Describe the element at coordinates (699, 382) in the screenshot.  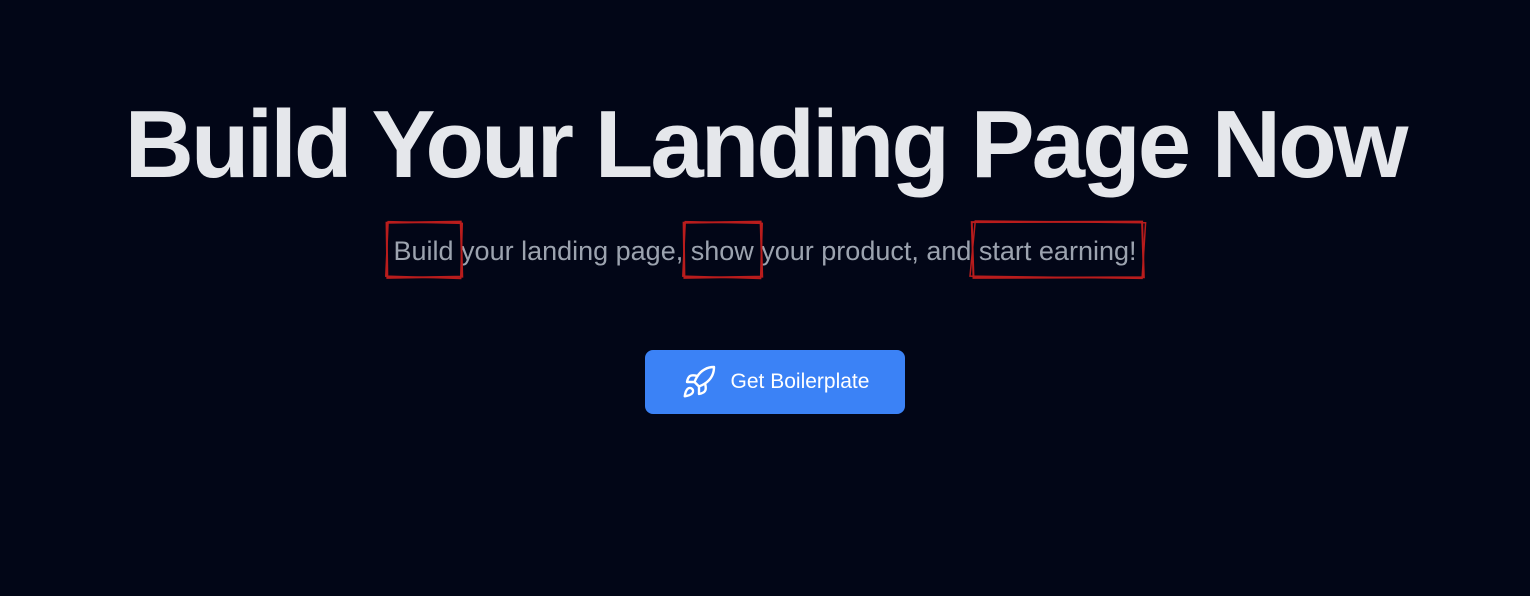
I see `rocket-icon` at that location.